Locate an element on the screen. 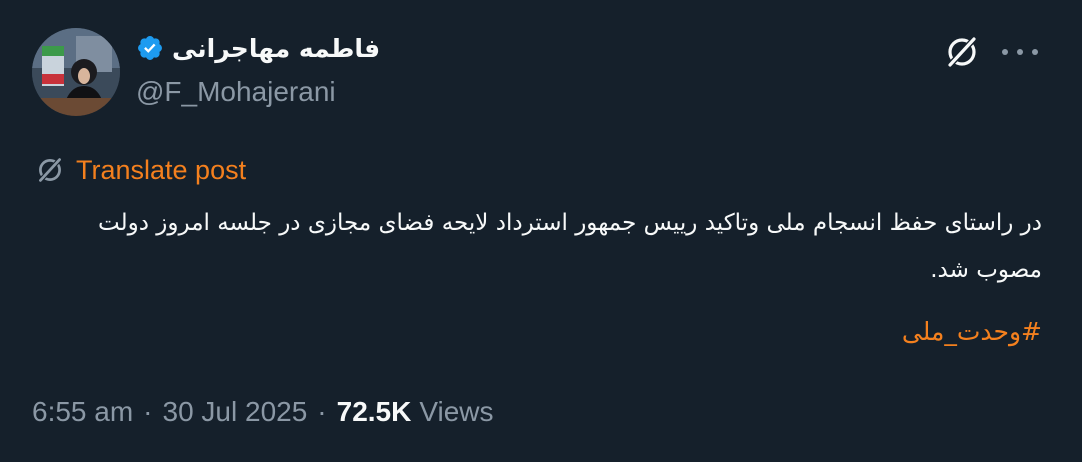 This screenshot has width=1082, height=462. views-label: Views is located at coordinates (456, 411).